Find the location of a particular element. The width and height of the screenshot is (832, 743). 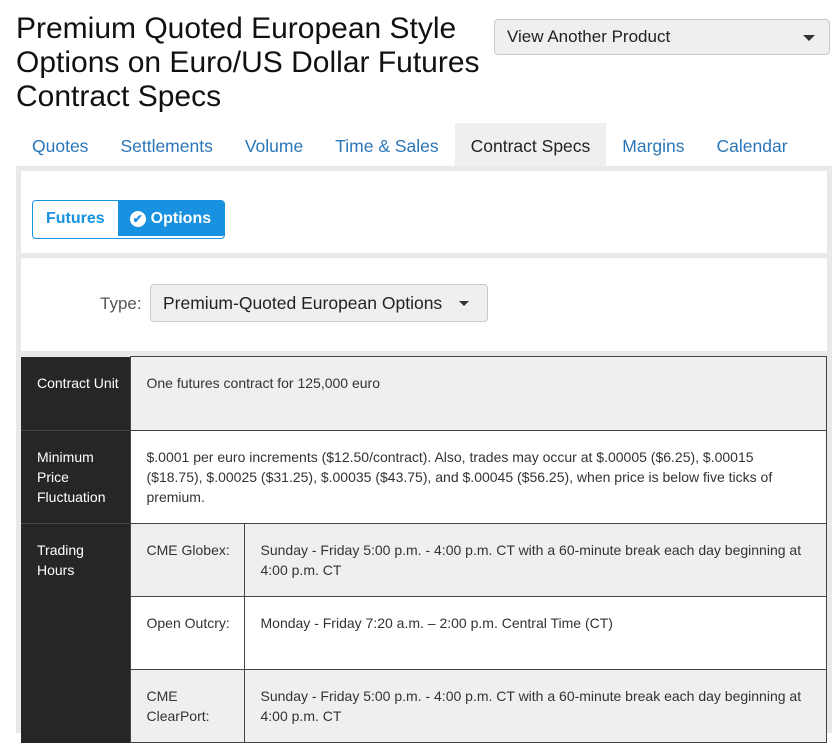

view-another-product-dropdown: View Another Product is located at coordinates (662, 37).